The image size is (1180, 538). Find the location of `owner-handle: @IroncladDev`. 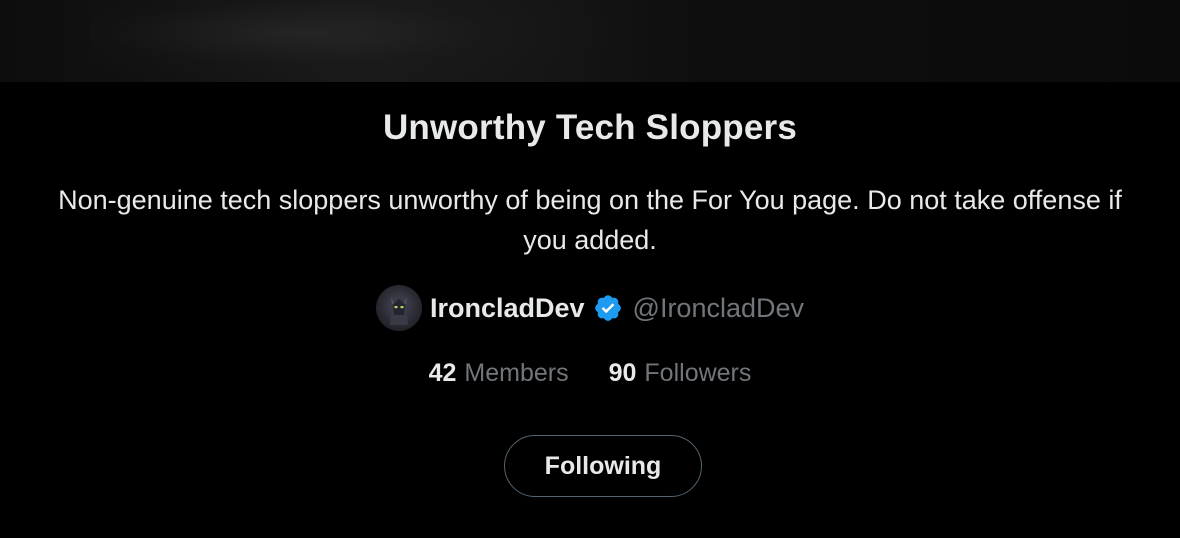

owner-handle: @IroncladDev is located at coordinates (718, 308).